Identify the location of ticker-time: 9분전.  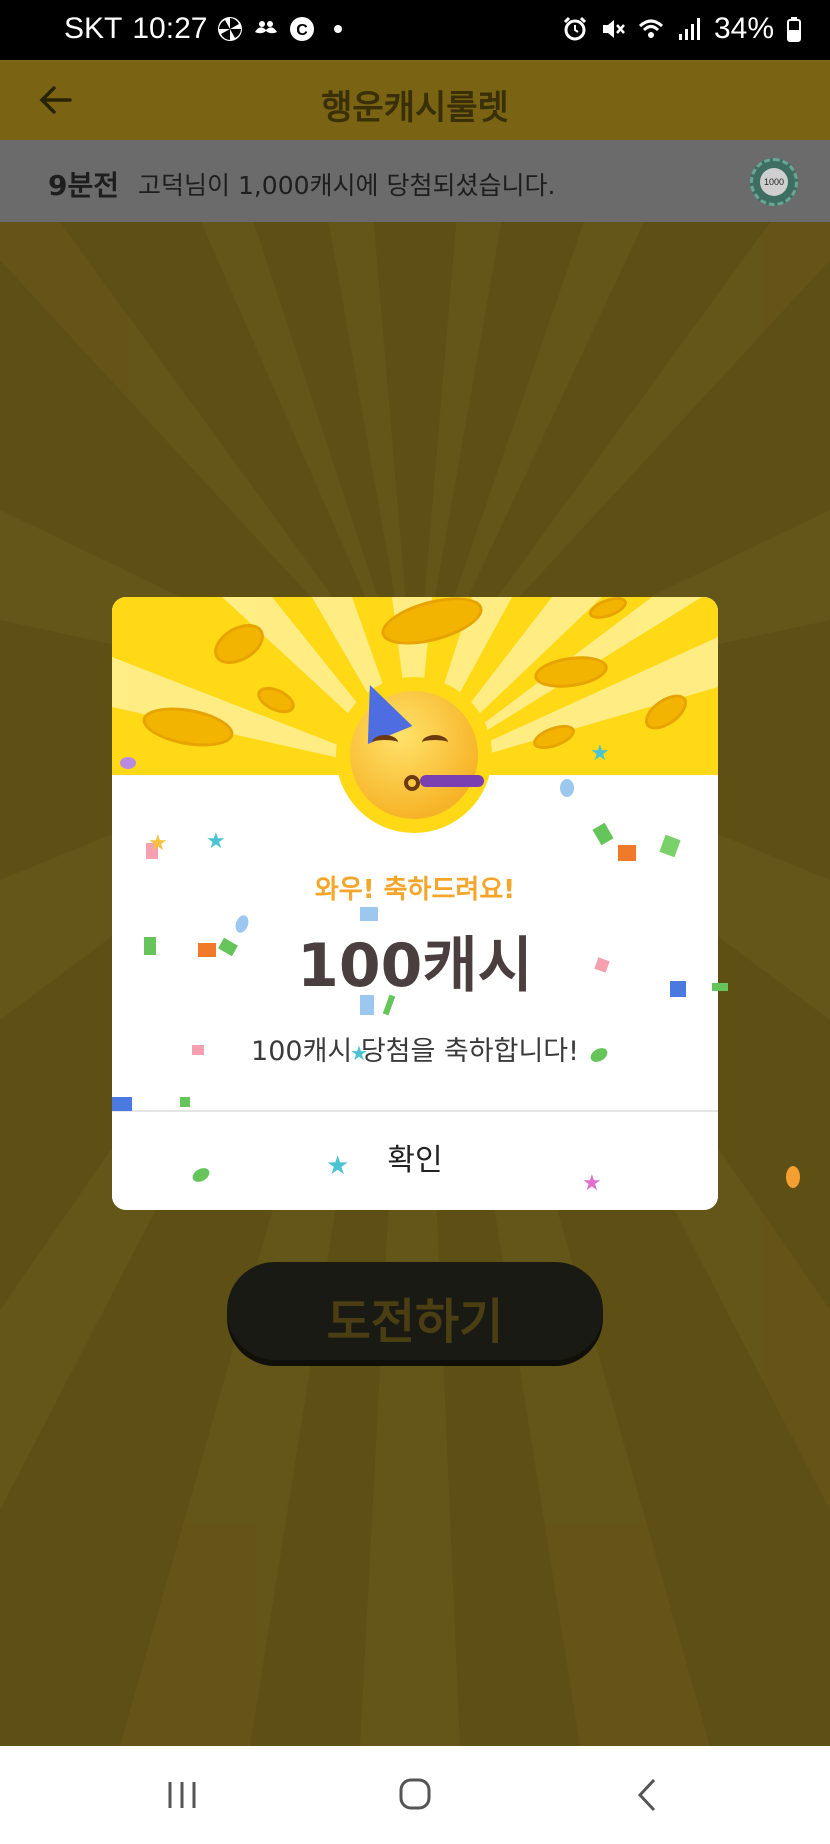
(84, 185).